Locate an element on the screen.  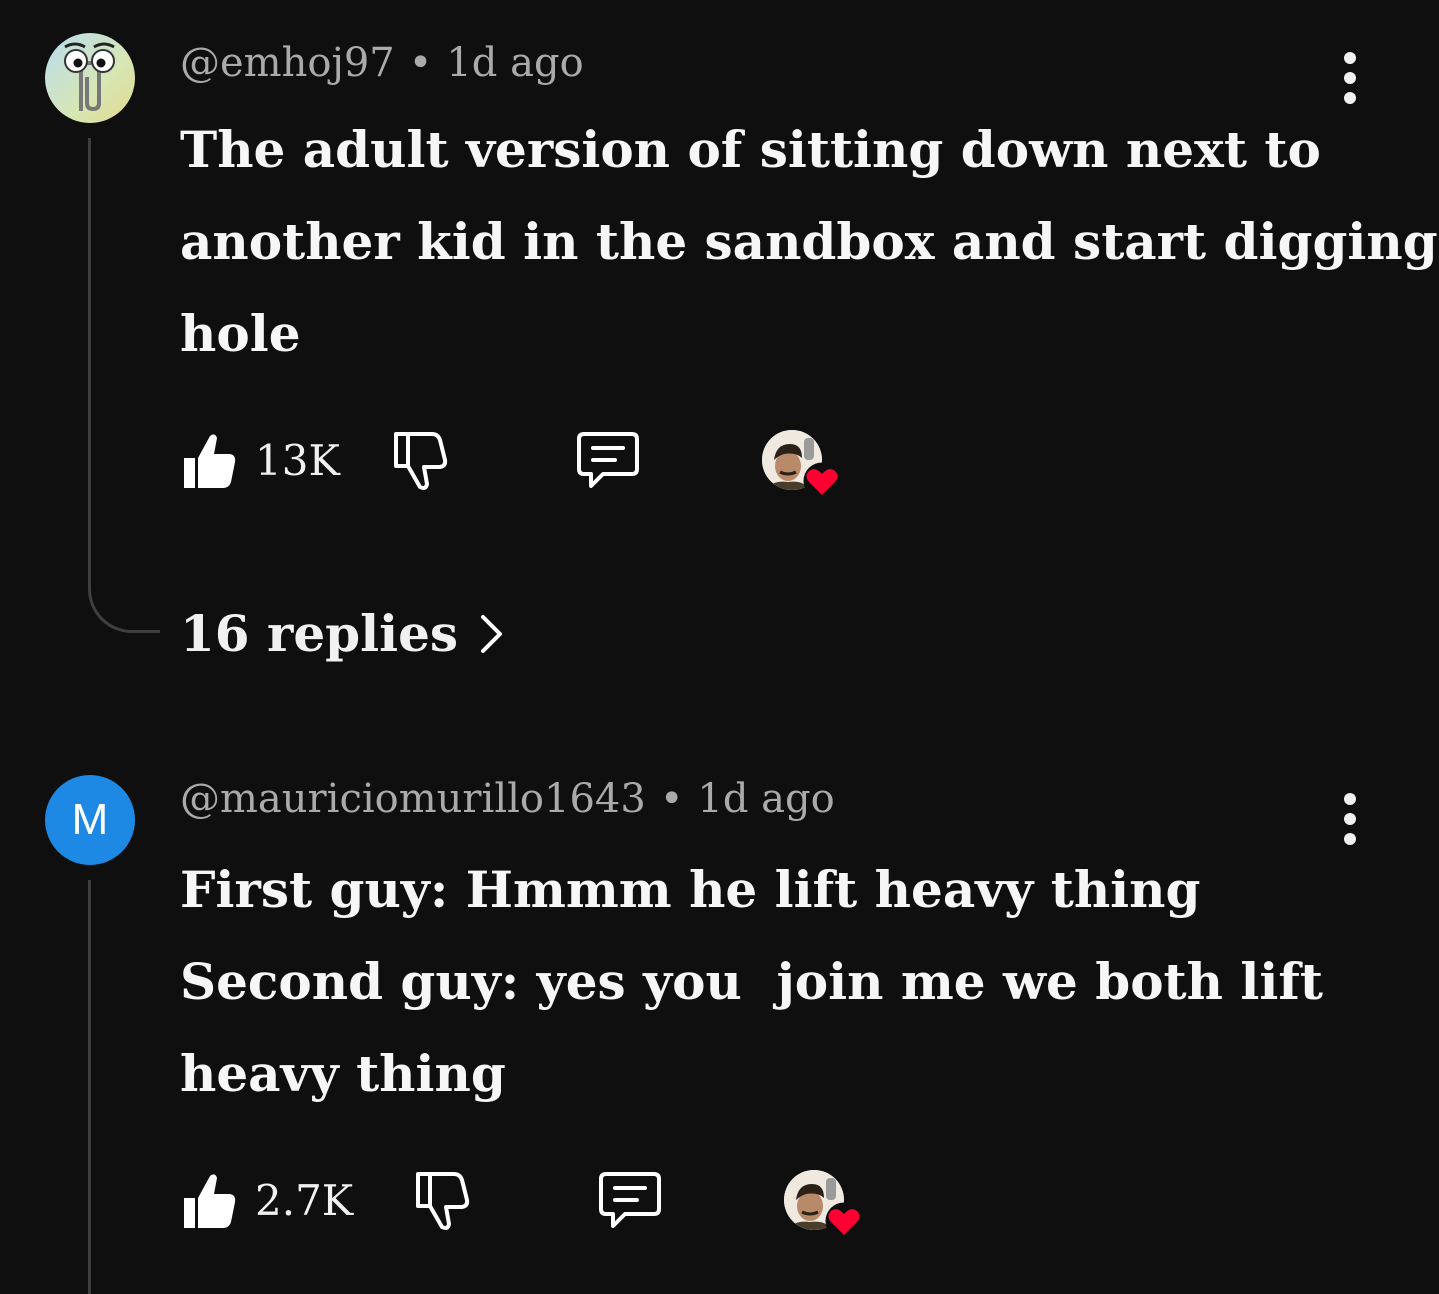
clippy-avatar-icon is located at coordinates (89, 77).